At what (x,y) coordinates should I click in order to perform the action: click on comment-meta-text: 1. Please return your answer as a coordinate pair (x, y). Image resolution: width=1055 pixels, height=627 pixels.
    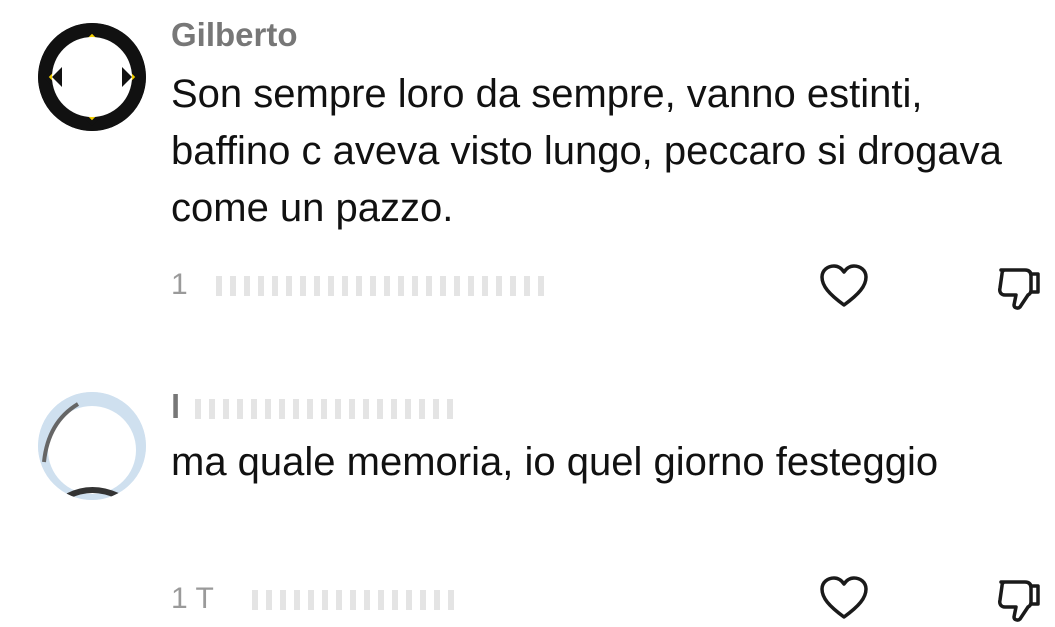
    Looking at the image, I should click on (179, 284).